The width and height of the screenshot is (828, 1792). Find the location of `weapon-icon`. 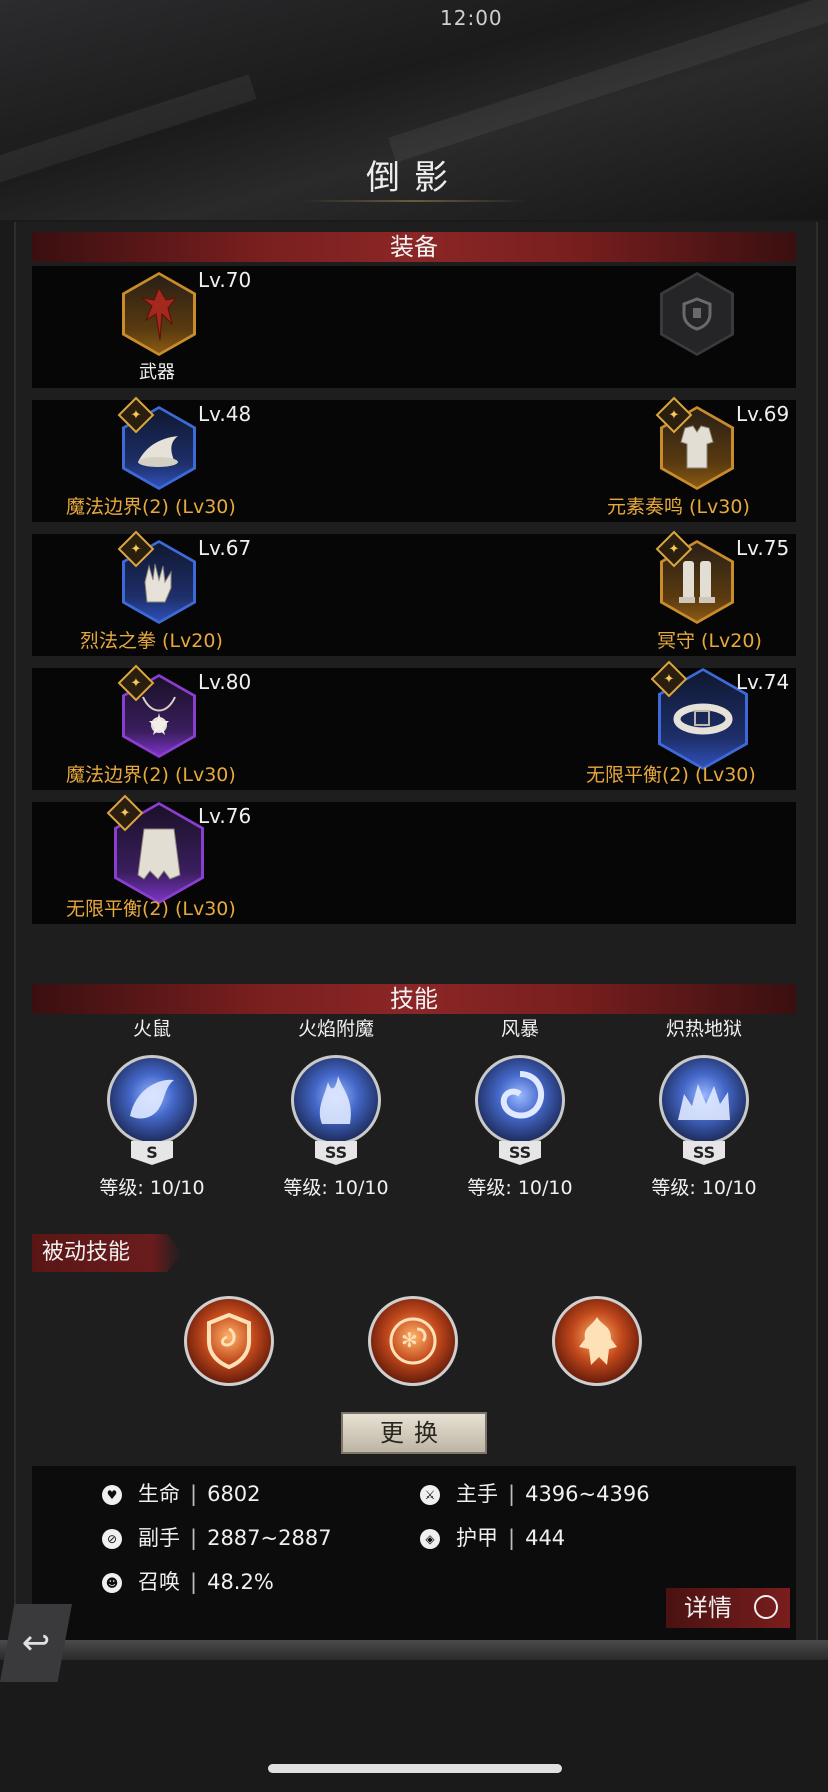

weapon-icon is located at coordinates (159, 314).